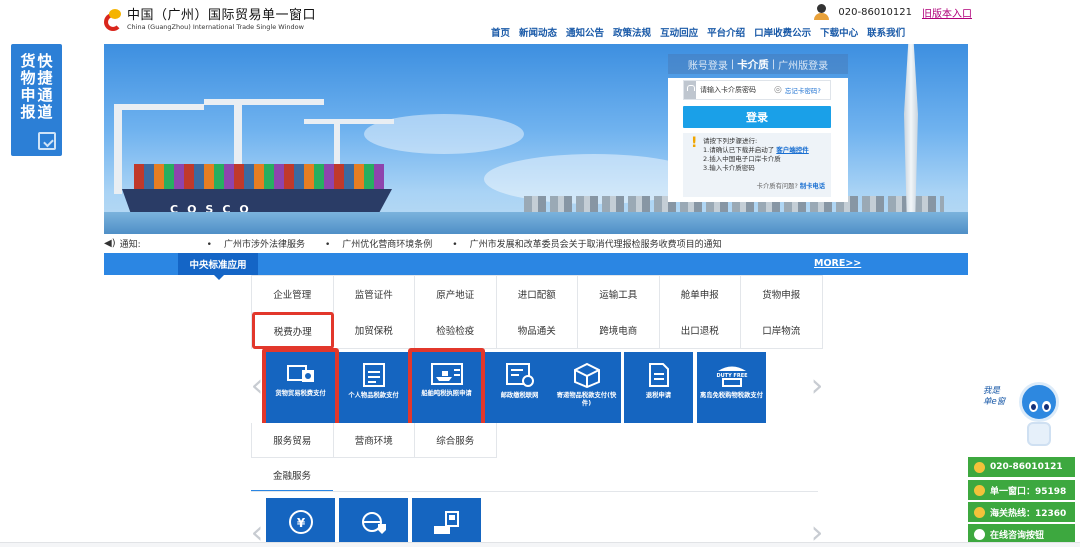 This screenshot has width=1080, height=547. What do you see at coordinates (1021, 490) in the screenshot?
I see `contact-single-window: 单一窗口：95198` at bounding box center [1021, 490].